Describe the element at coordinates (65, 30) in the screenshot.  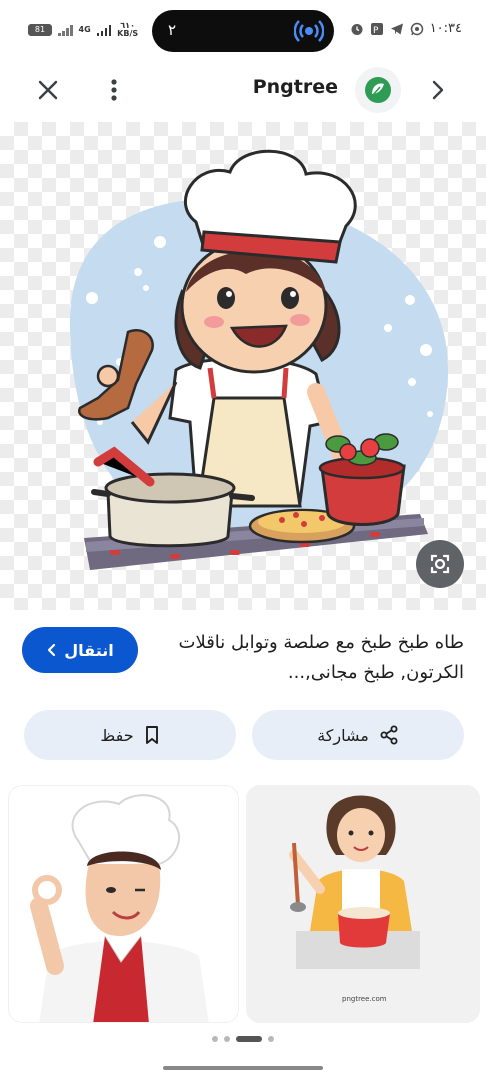
I see `signal-icon` at that location.